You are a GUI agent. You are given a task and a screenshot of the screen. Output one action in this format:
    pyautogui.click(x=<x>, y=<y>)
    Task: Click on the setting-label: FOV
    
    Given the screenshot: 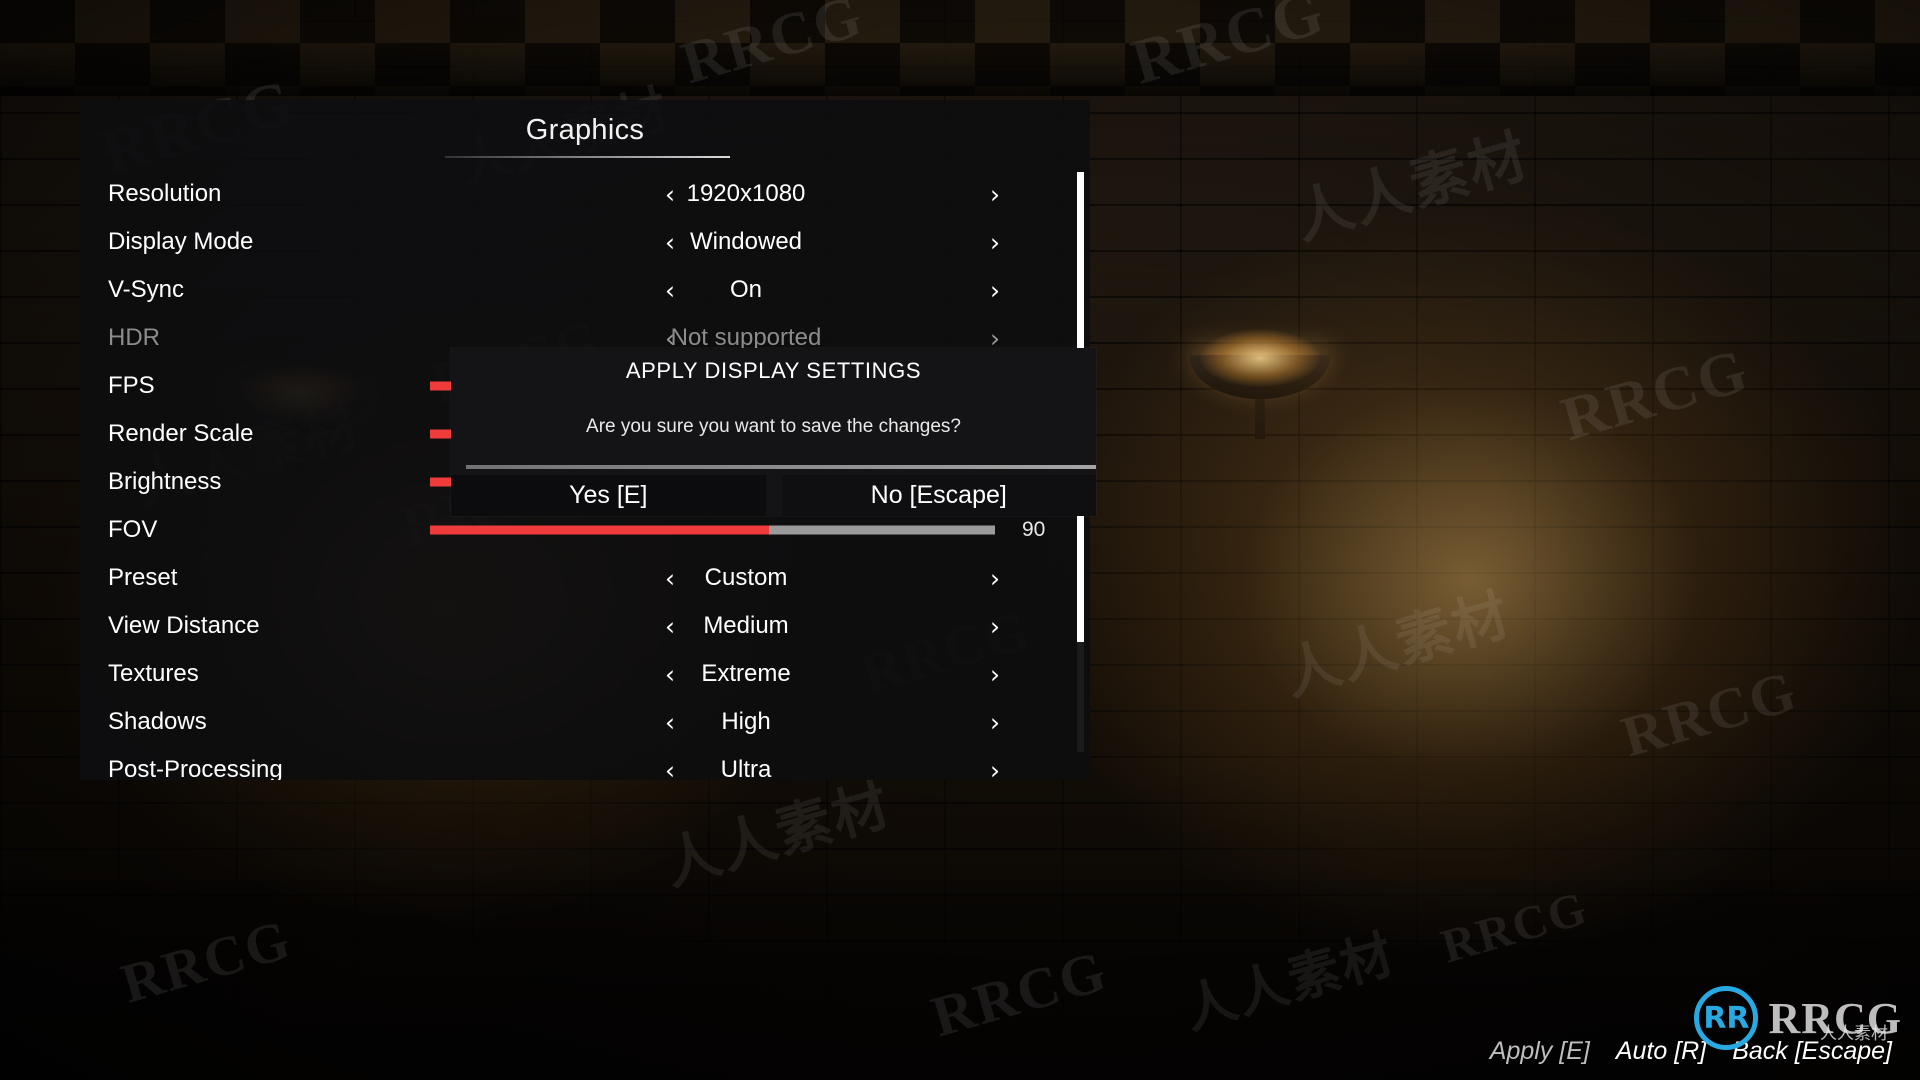 What is the action you would take?
    pyautogui.click(x=133, y=529)
    